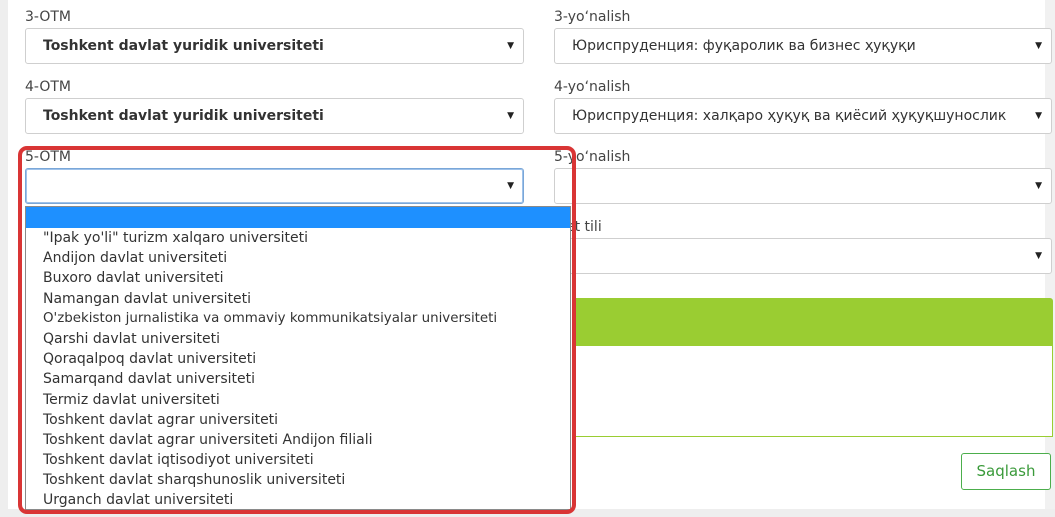 The width and height of the screenshot is (1055, 517). Describe the element at coordinates (298, 400) in the screenshot. I see `dropdown-option: Termiz davlat universiteti` at that location.